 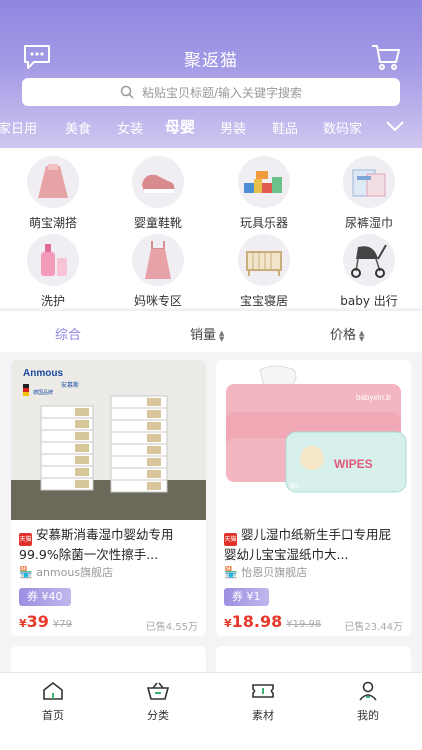 I want to click on mom-dress-icon, so click(x=158, y=260).